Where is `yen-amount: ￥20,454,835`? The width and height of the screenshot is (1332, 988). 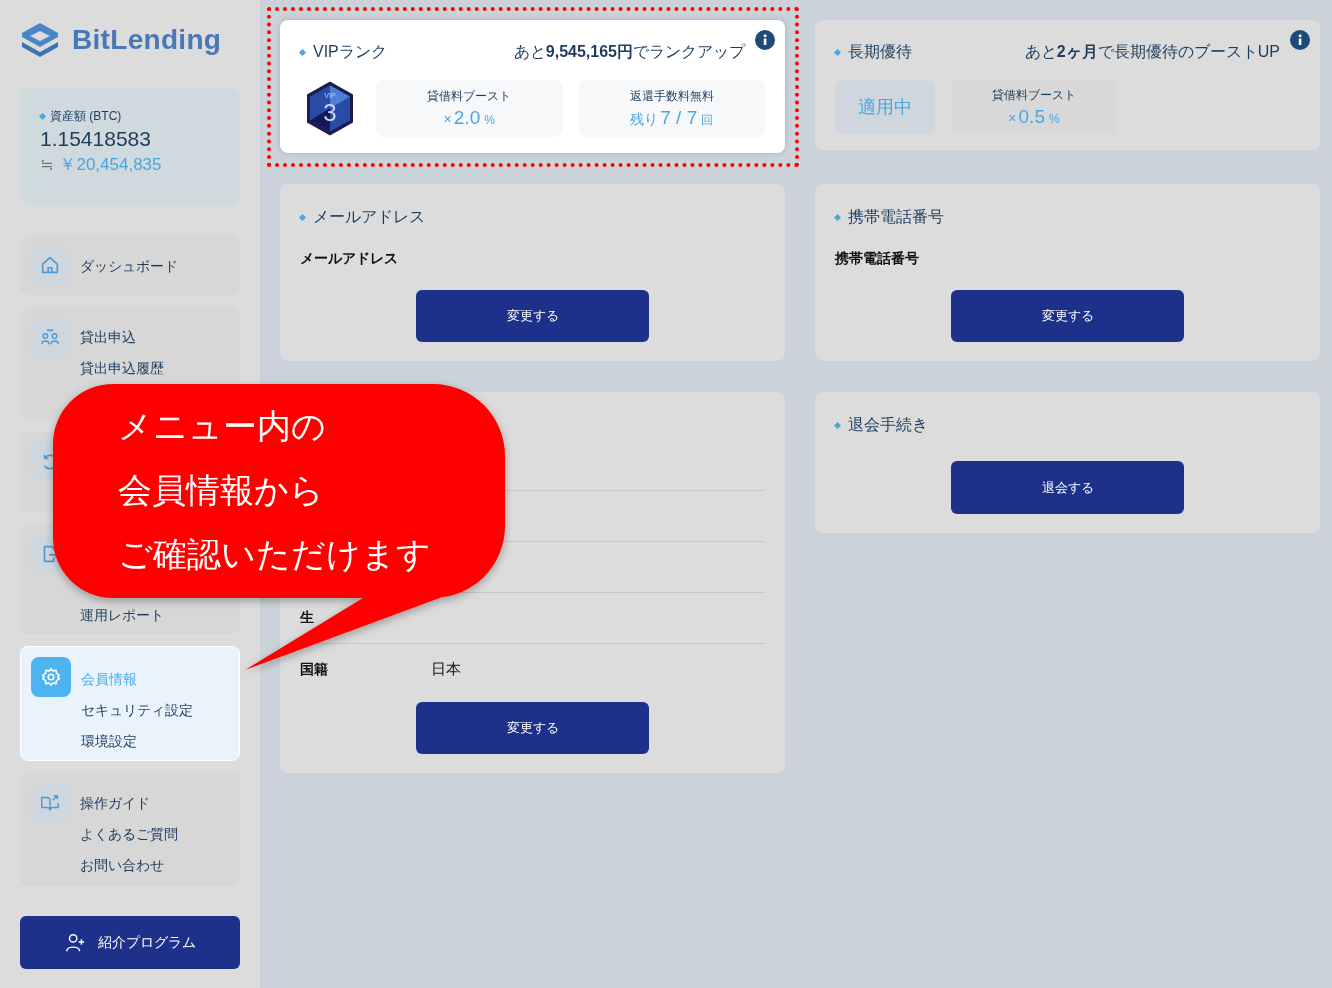 yen-amount: ￥20,454,835 is located at coordinates (110, 165).